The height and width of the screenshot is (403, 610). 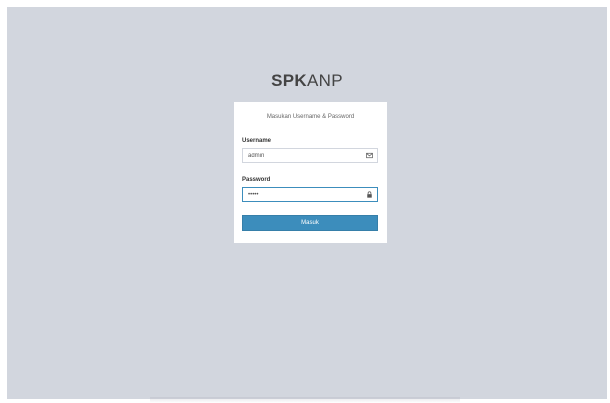 What do you see at coordinates (325, 80) in the screenshot?
I see `logo-light-text: ANP` at bounding box center [325, 80].